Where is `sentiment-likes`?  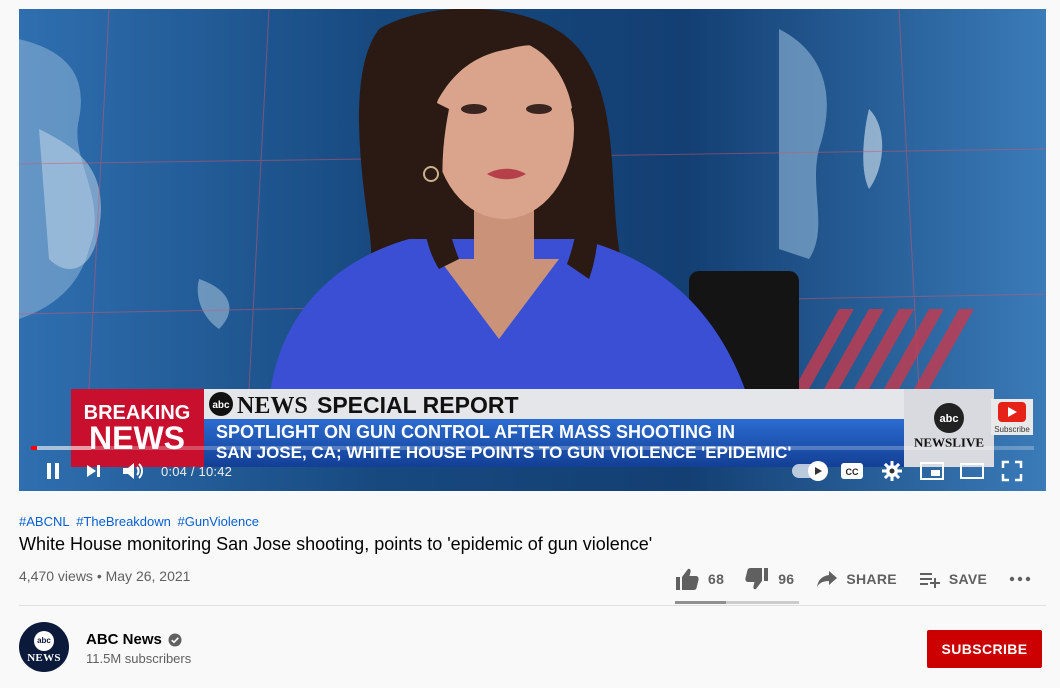
sentiment-likes is located at coordinates (700, 602).